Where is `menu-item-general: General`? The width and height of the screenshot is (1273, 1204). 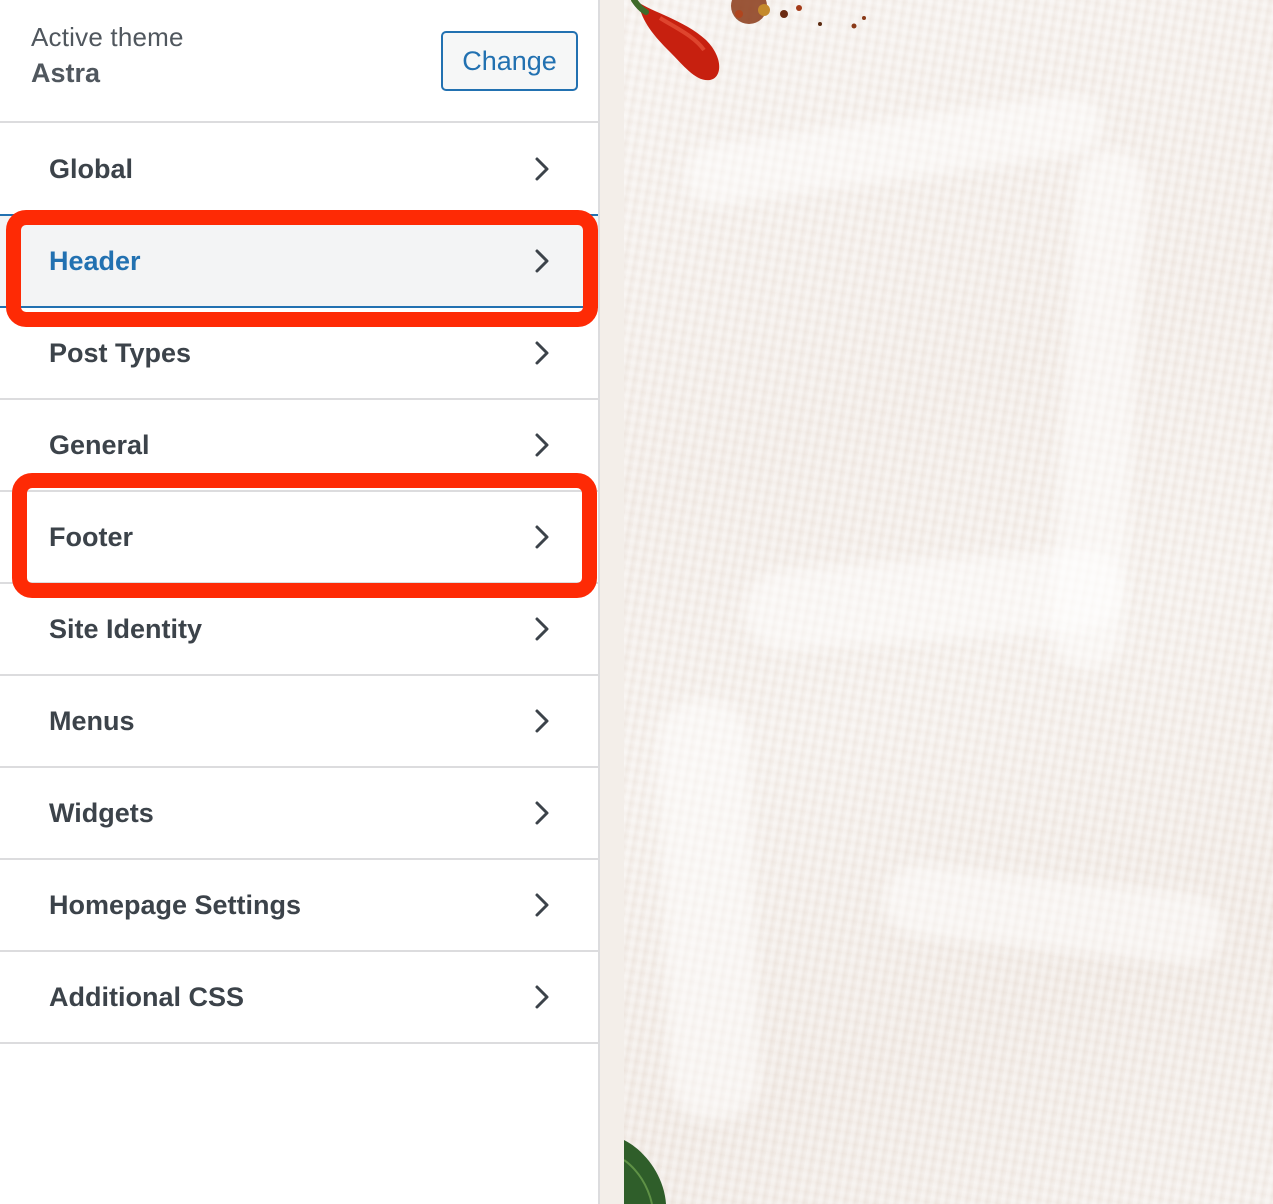
menu-item-general: General is located at coordinates (299, 446).